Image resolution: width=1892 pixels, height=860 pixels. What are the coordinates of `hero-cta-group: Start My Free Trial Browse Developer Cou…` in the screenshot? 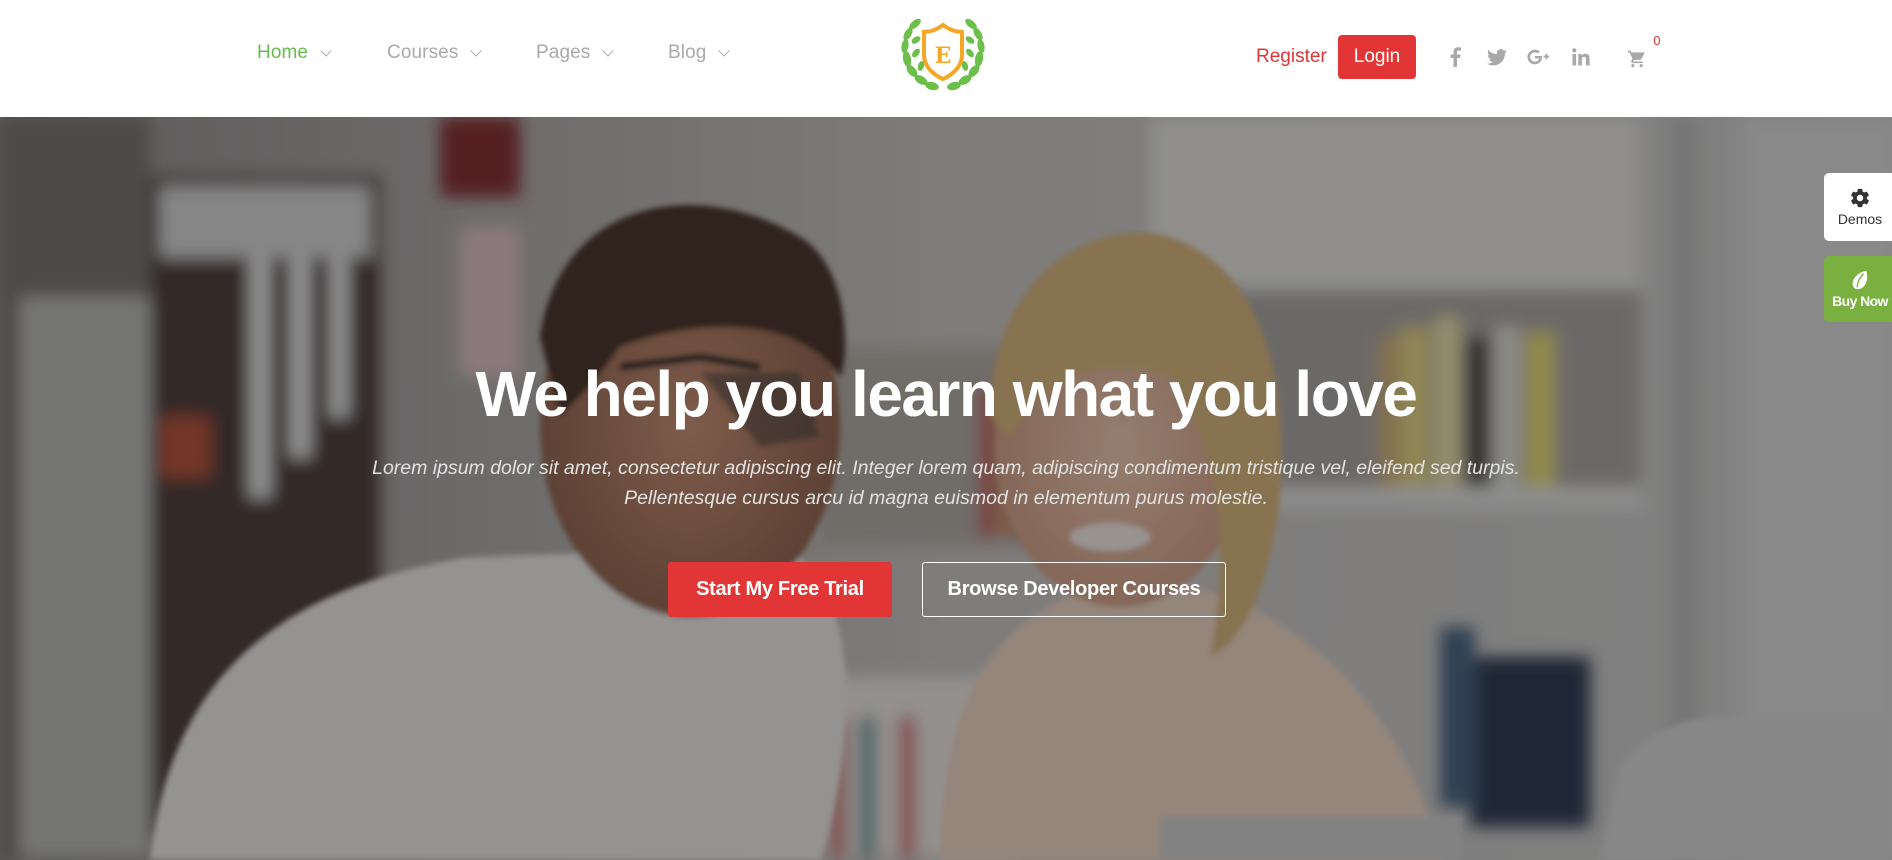 It's located at (947, 589).